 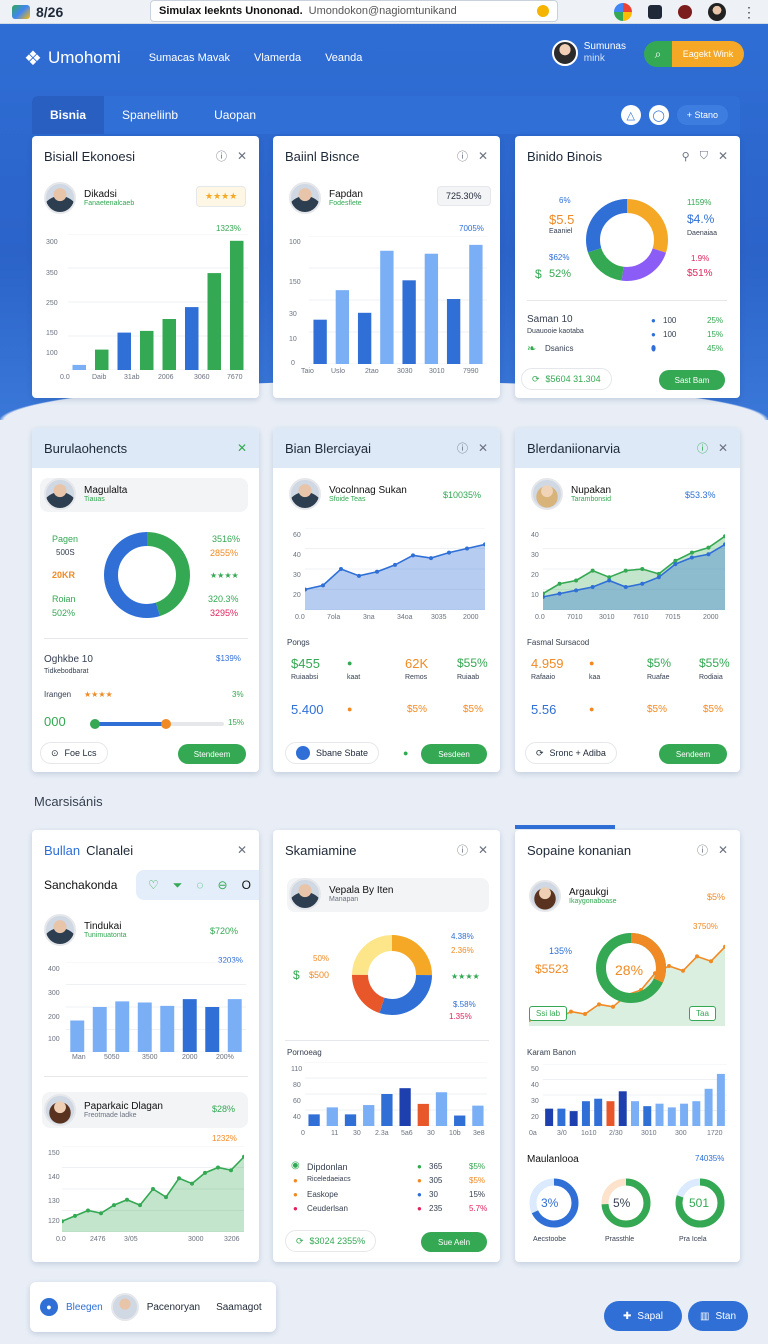 I want to click on primary-button: Sesdeen, so click(x=454, y=754).